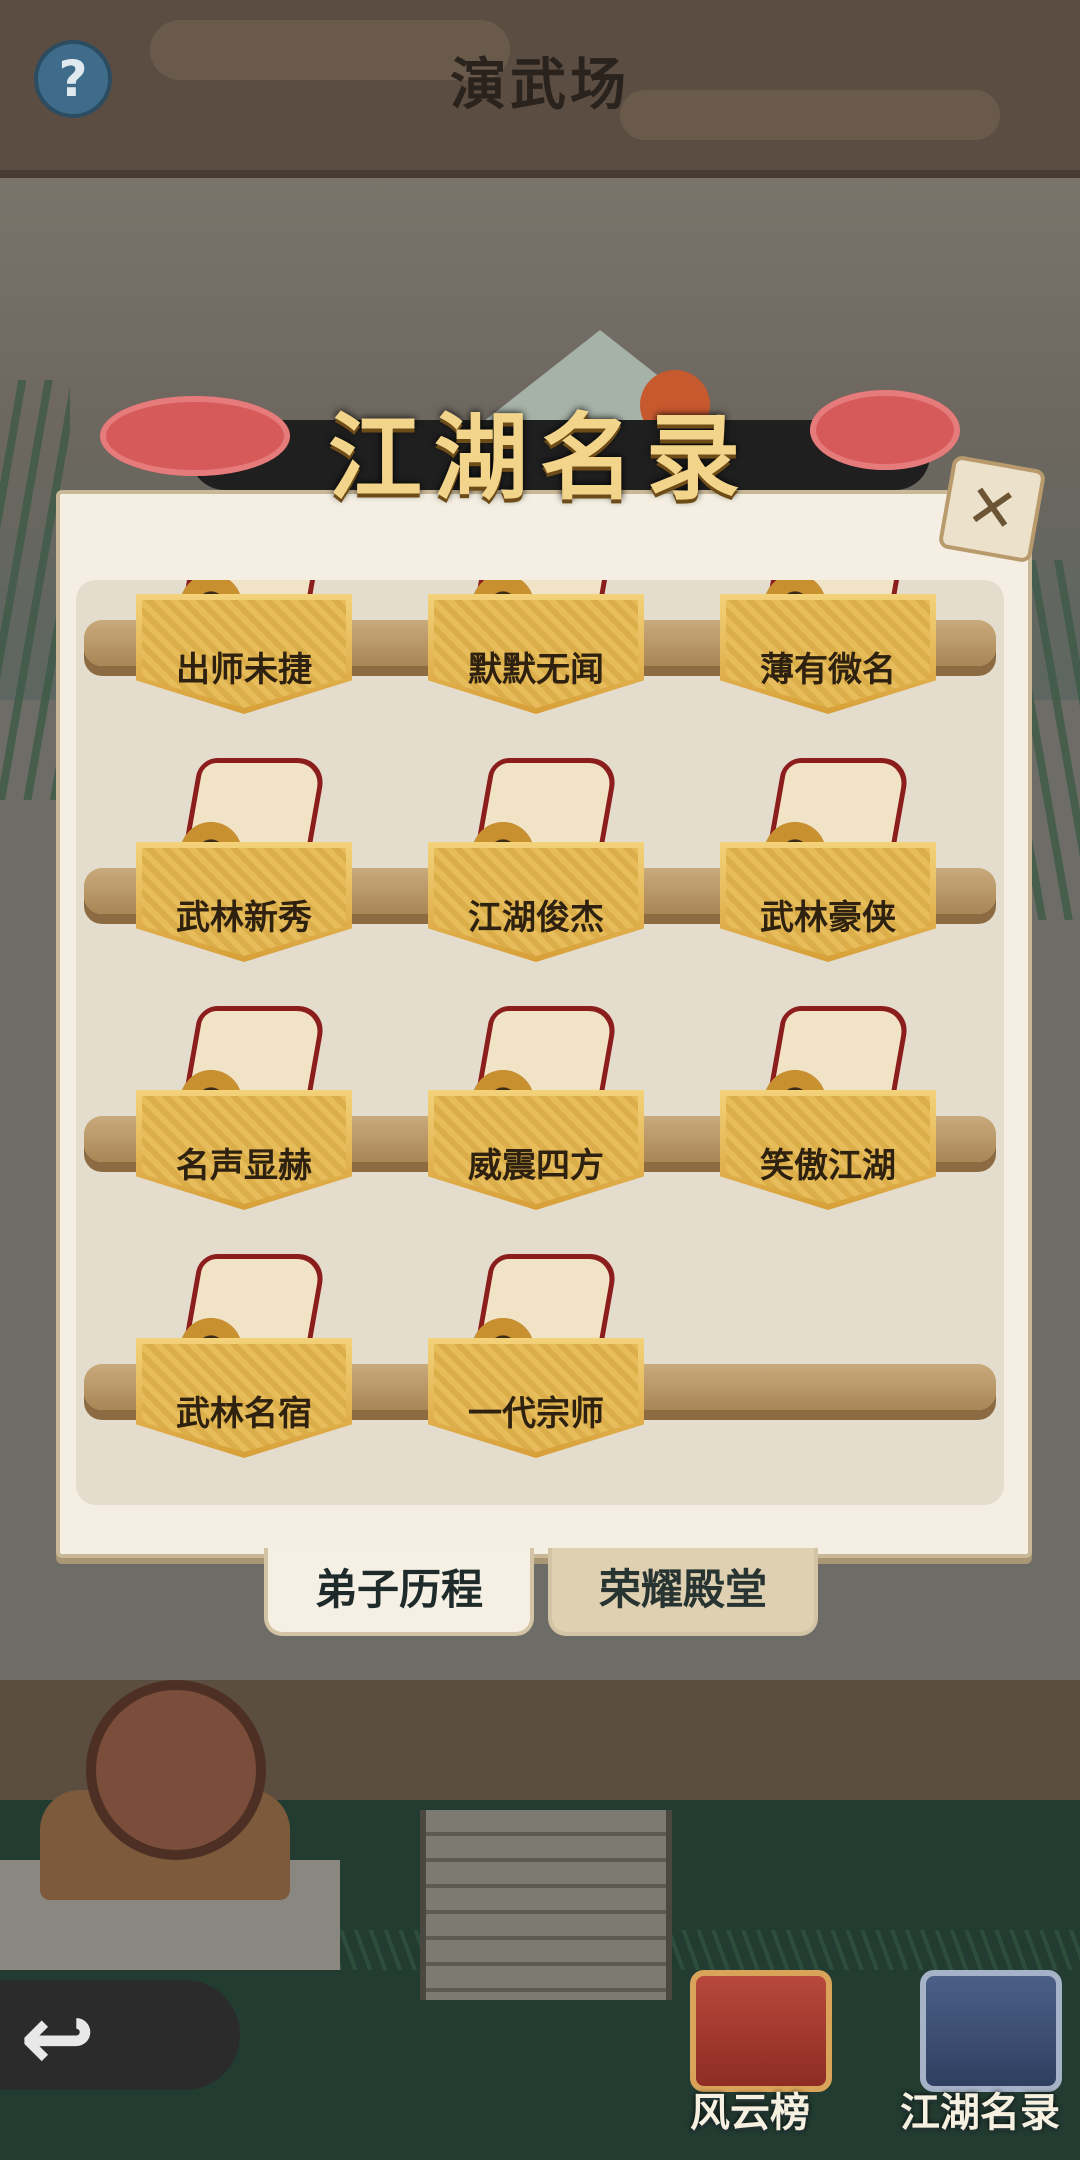  What do you see at coordinates (244, 1414) in the screenshot?
I see `award-label: 武林名宿` at bounding box center [244, 1414].